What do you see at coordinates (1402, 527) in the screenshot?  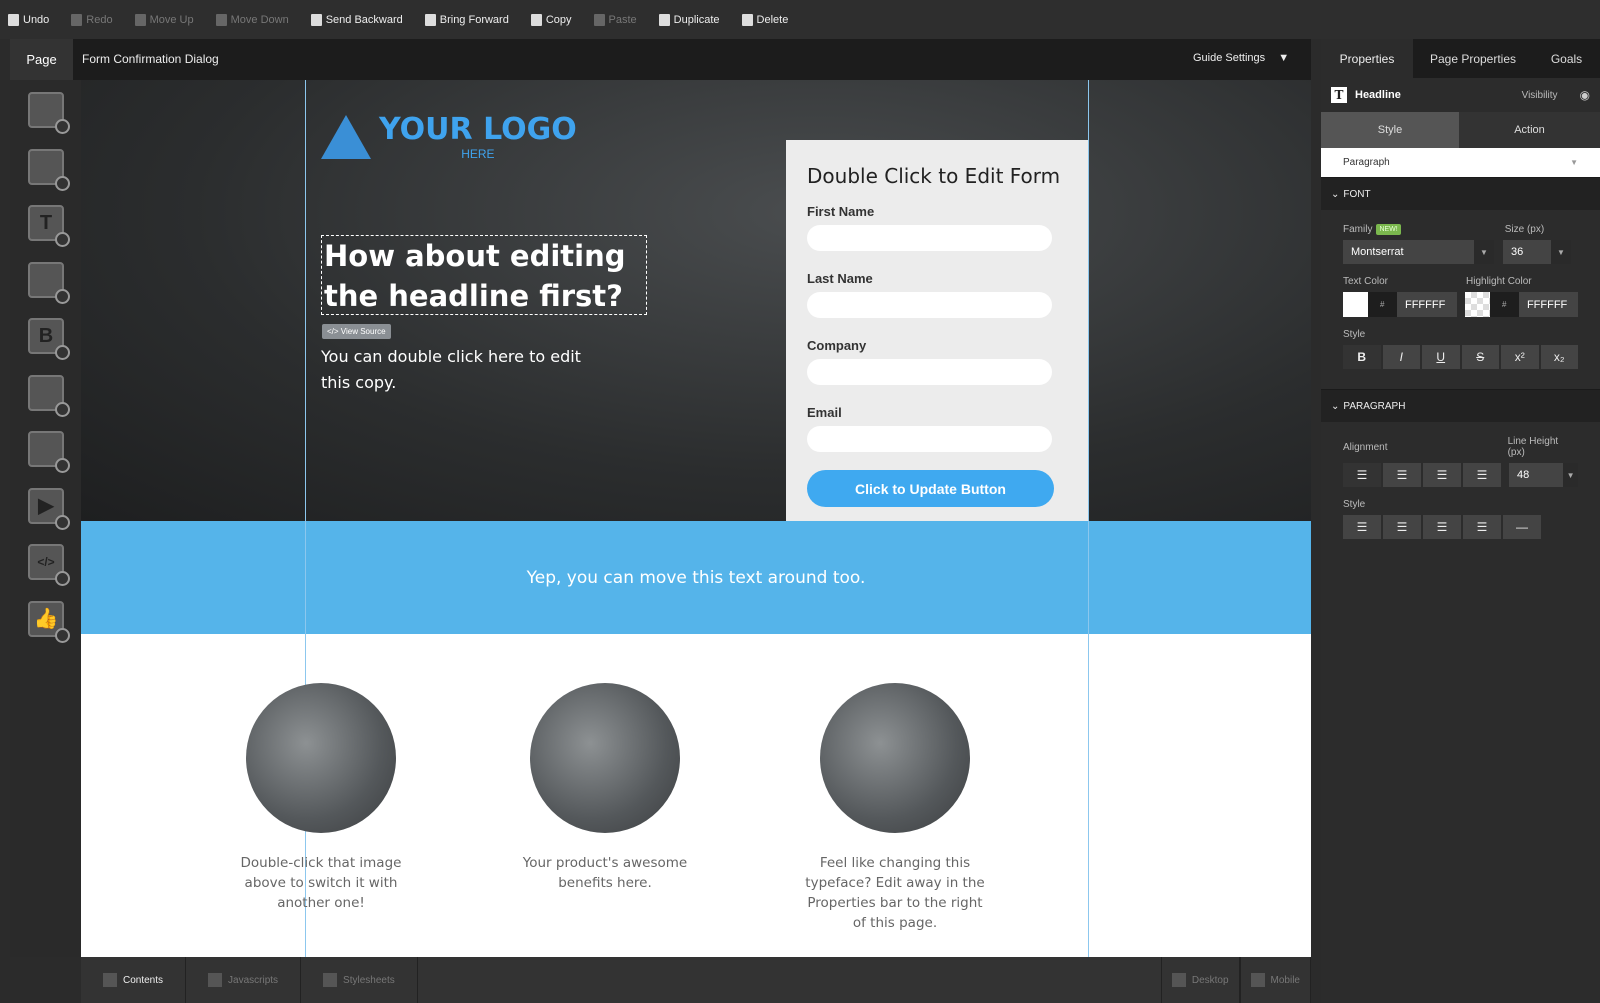 I see `numbered-list-icon: ☰` at bounding box center [1402, 527].